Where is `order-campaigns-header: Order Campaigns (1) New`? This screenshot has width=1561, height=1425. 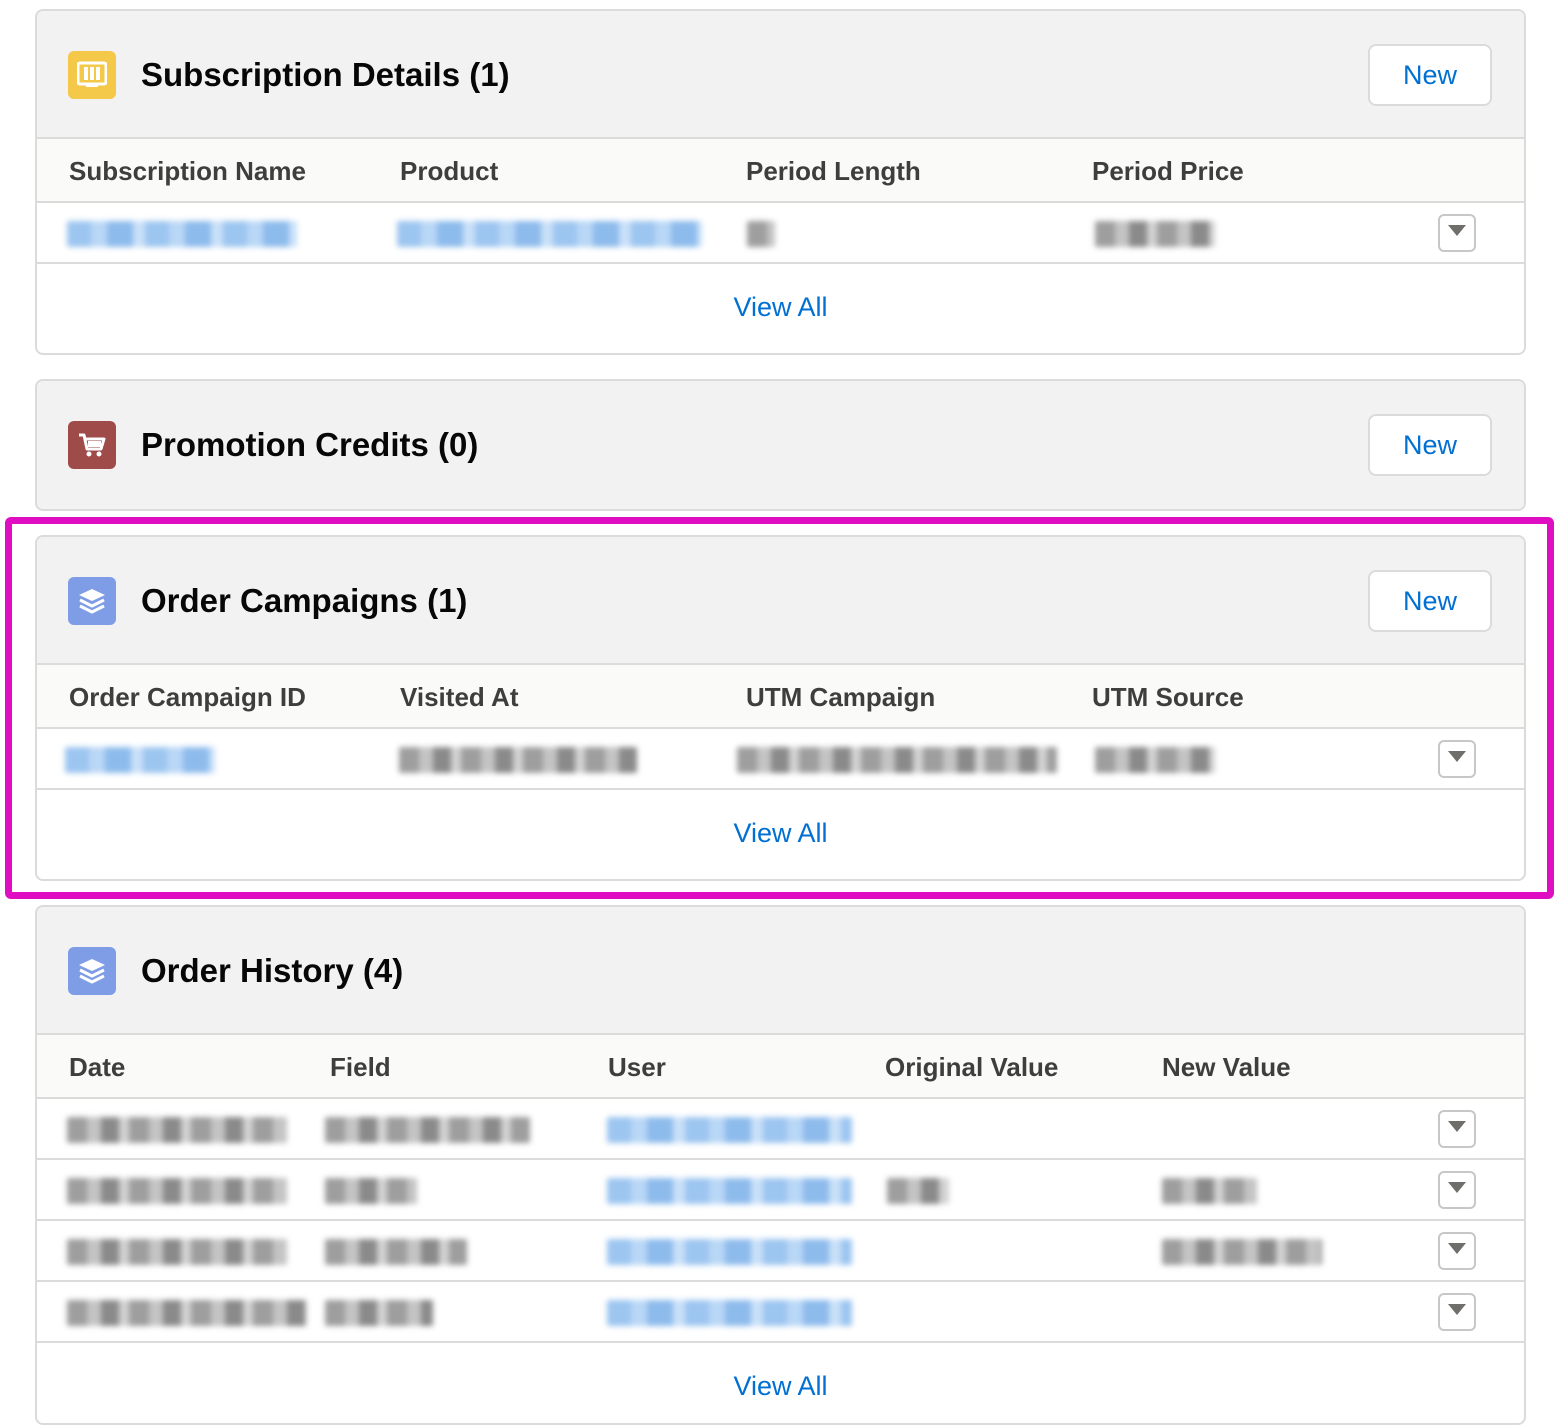 order-campaigns-header: Order Campaigns (1) New is located at coordinates (780, 601).